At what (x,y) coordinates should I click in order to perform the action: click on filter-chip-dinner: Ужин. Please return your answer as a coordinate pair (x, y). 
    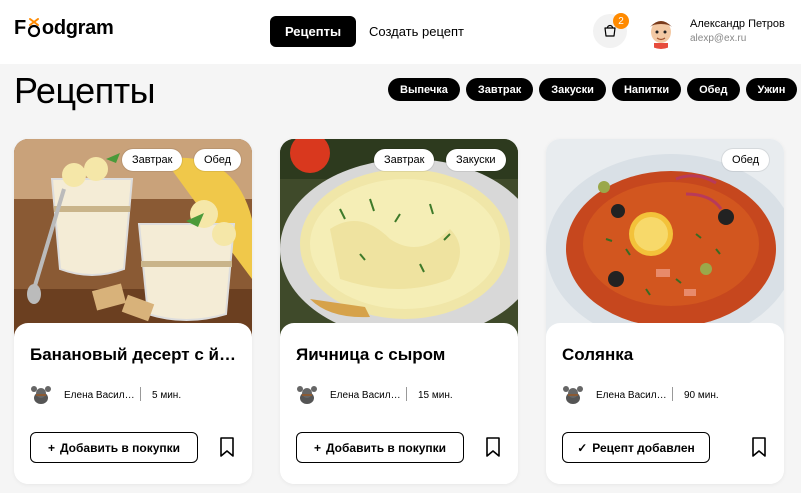
    Looking at the image, I should click on (771, 89).